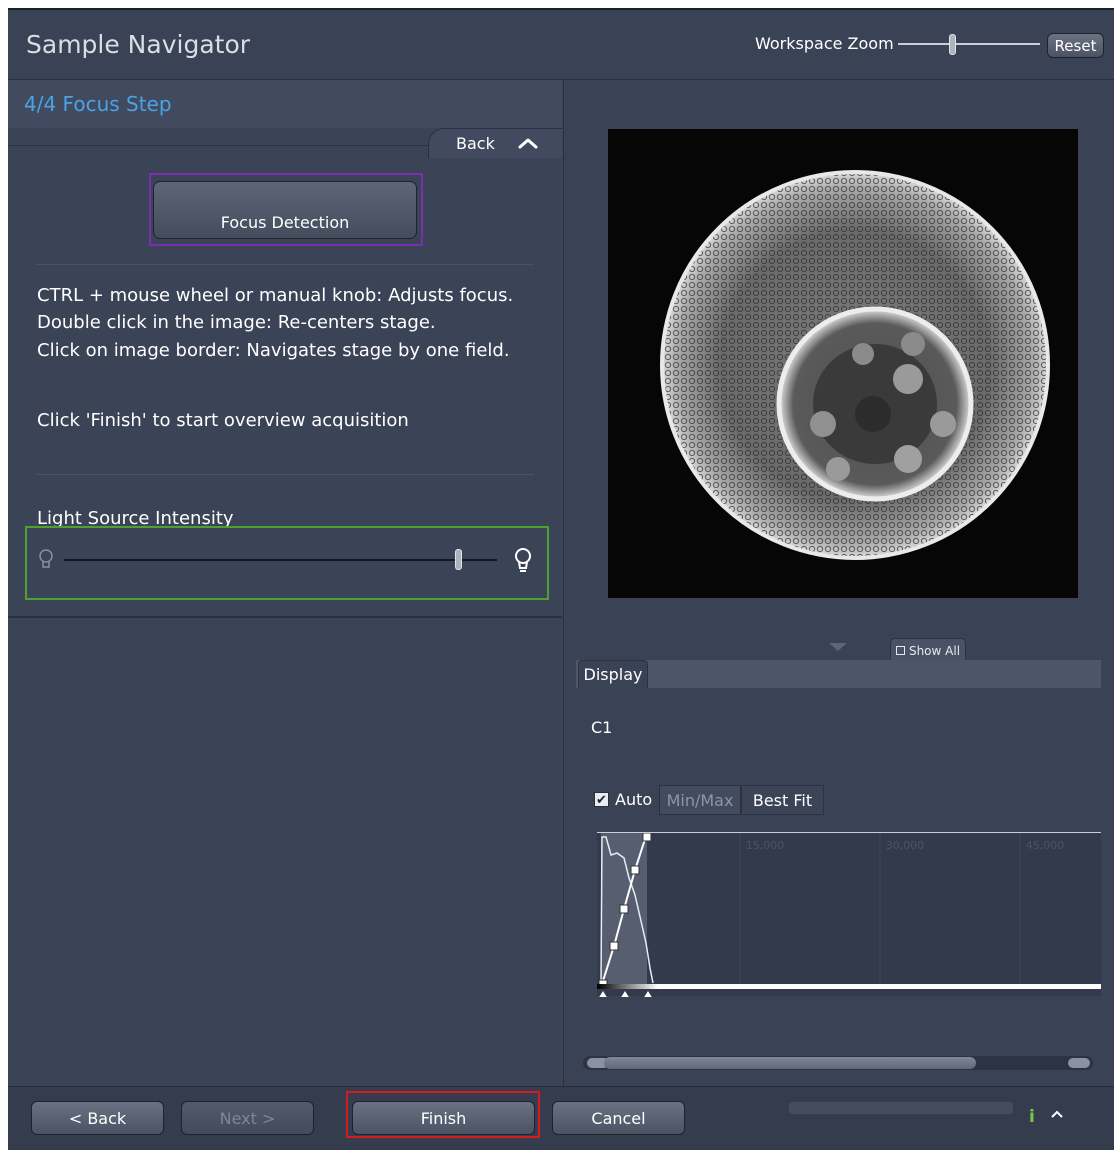 Image resolution: width=1114 pixels, height=1150 pixels. I want to click on collapse-arrow-icon, so click(838, 647).